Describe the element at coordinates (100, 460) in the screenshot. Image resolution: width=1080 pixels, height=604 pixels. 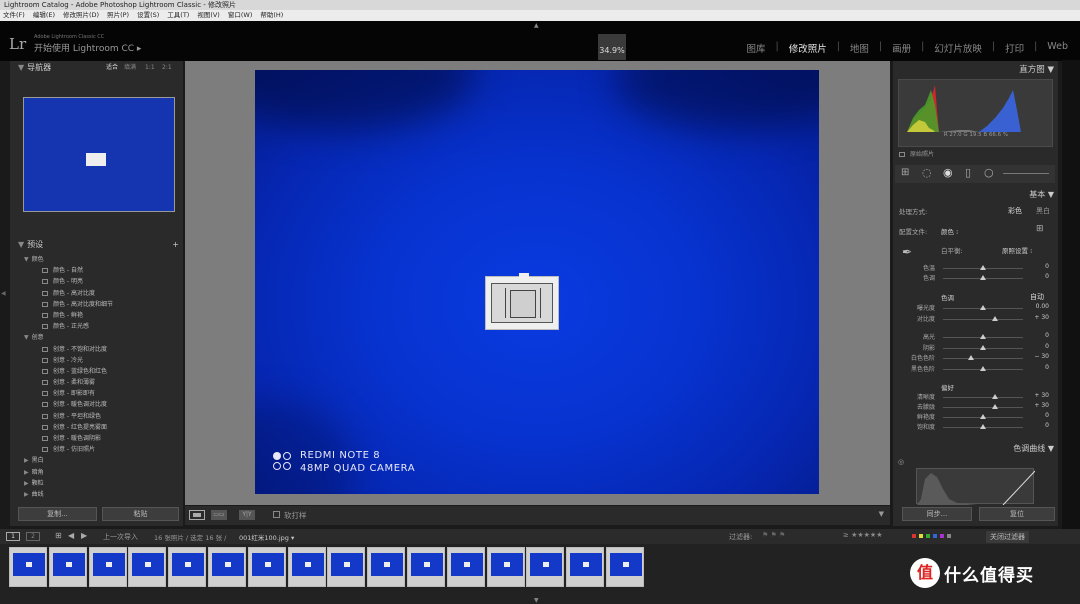
I see `preset-group: ▶ 黑白` at that location.